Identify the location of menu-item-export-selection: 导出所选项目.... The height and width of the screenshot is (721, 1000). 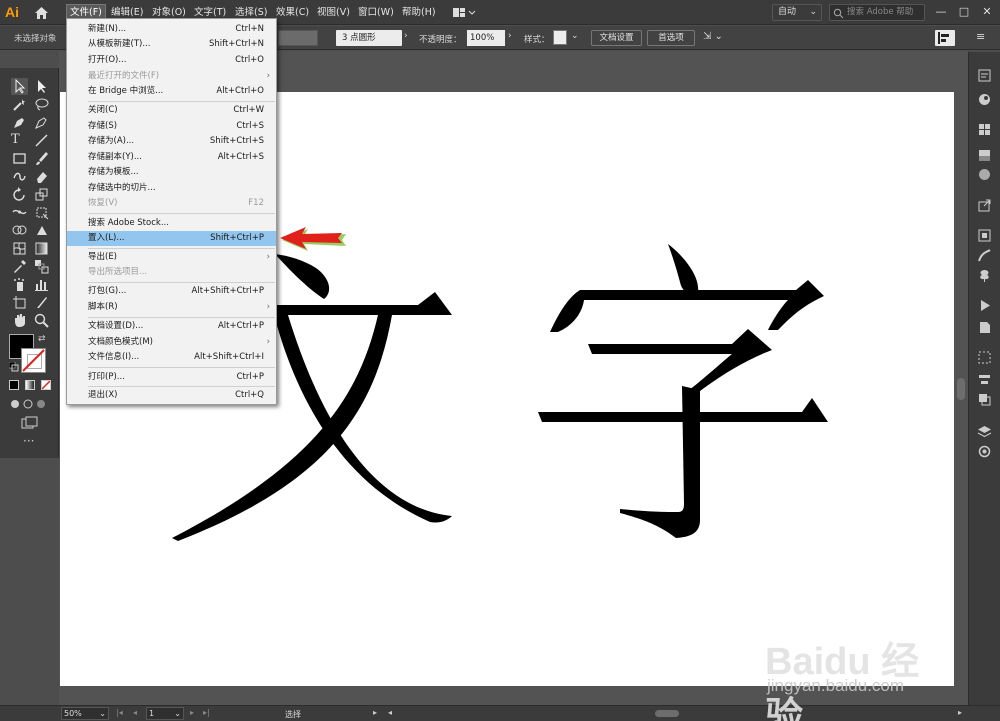
(171, 272).